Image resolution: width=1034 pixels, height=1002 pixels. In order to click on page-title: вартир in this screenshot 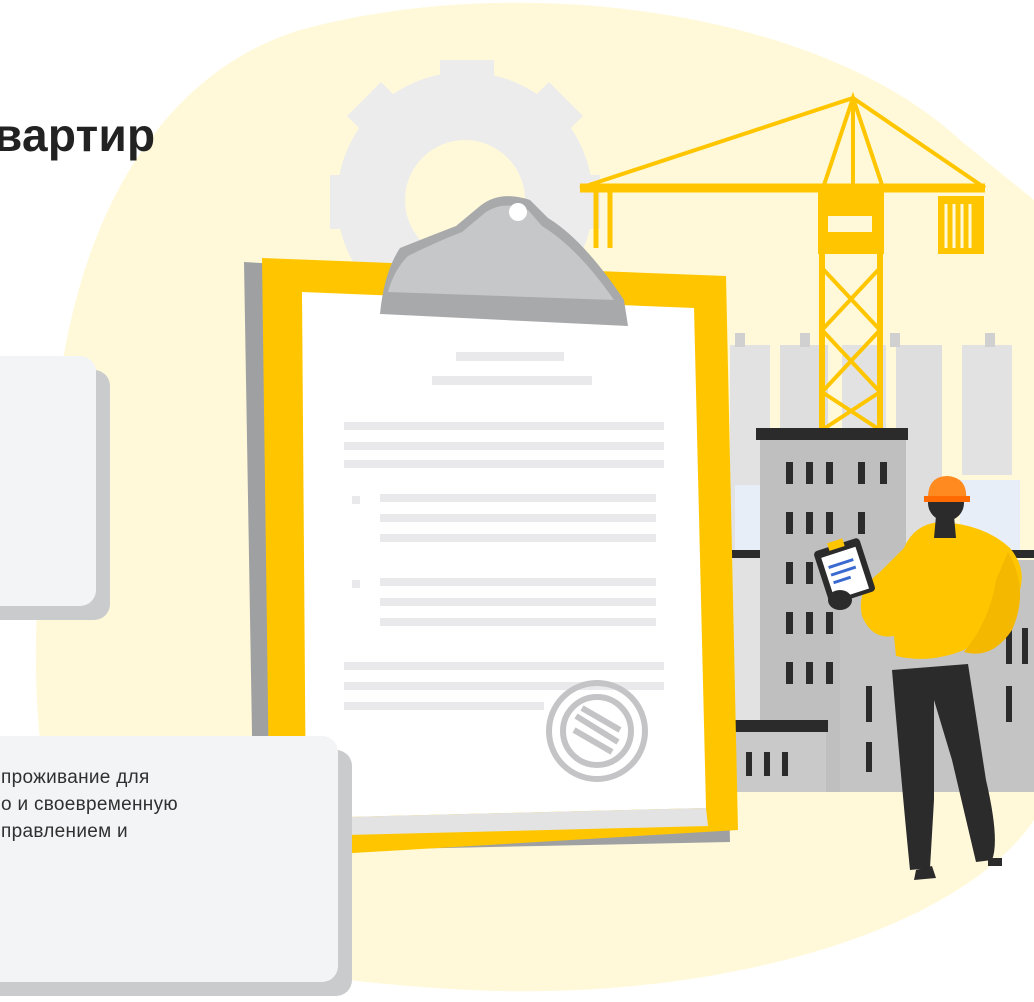, I will do `click(78, 135)`.